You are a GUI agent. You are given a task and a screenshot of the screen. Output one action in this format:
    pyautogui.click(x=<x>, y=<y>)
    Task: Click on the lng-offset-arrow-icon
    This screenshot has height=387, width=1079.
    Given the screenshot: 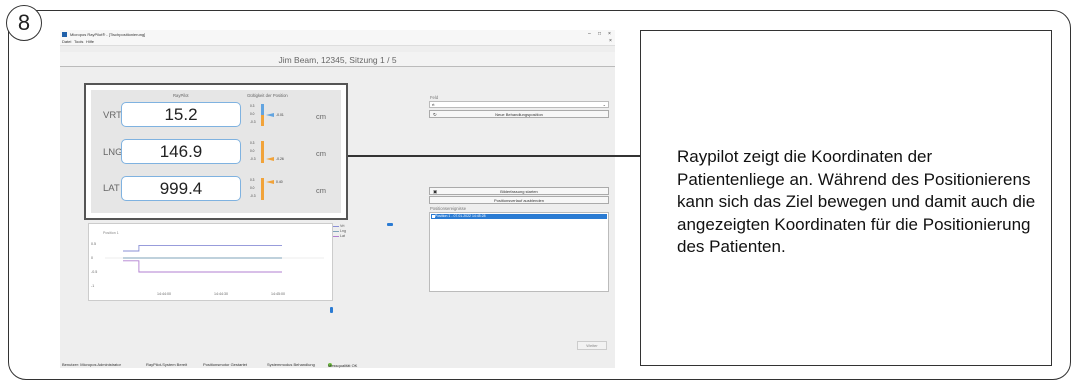 What is the action you would take?
    pyautogui.click(x=270, y=159)
    